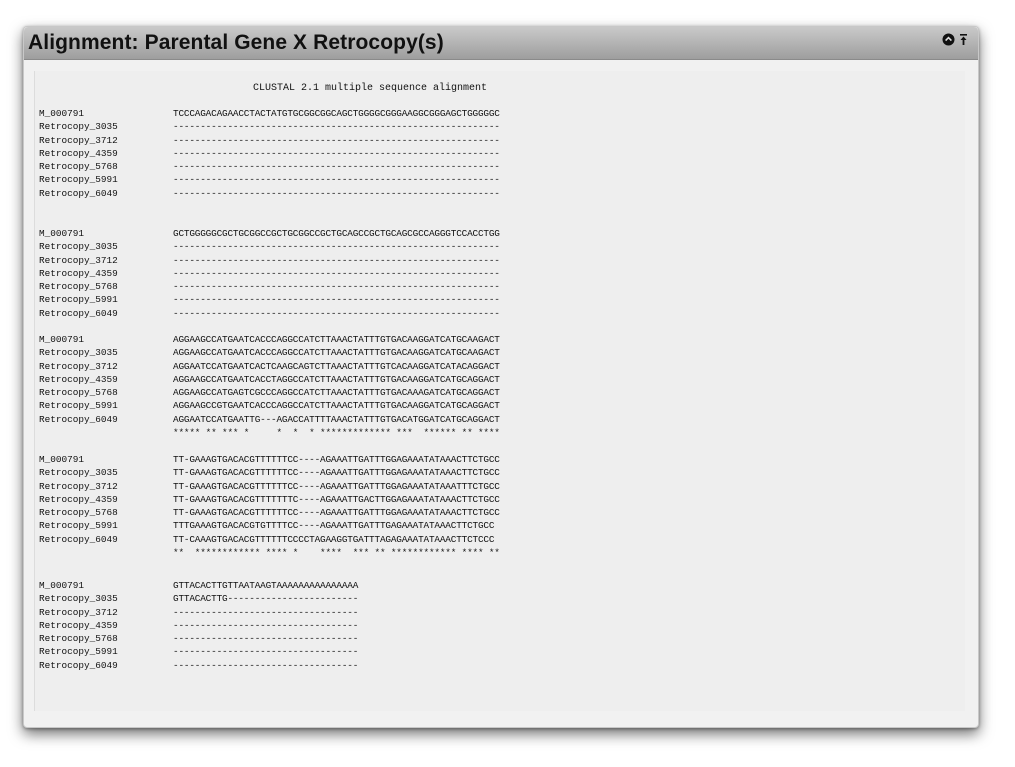  Describe the element at coordinates (501, 43) in the screenshot. I see `title-bar: Alignment: Parental Gene X Retrocopy(s)` at that location.